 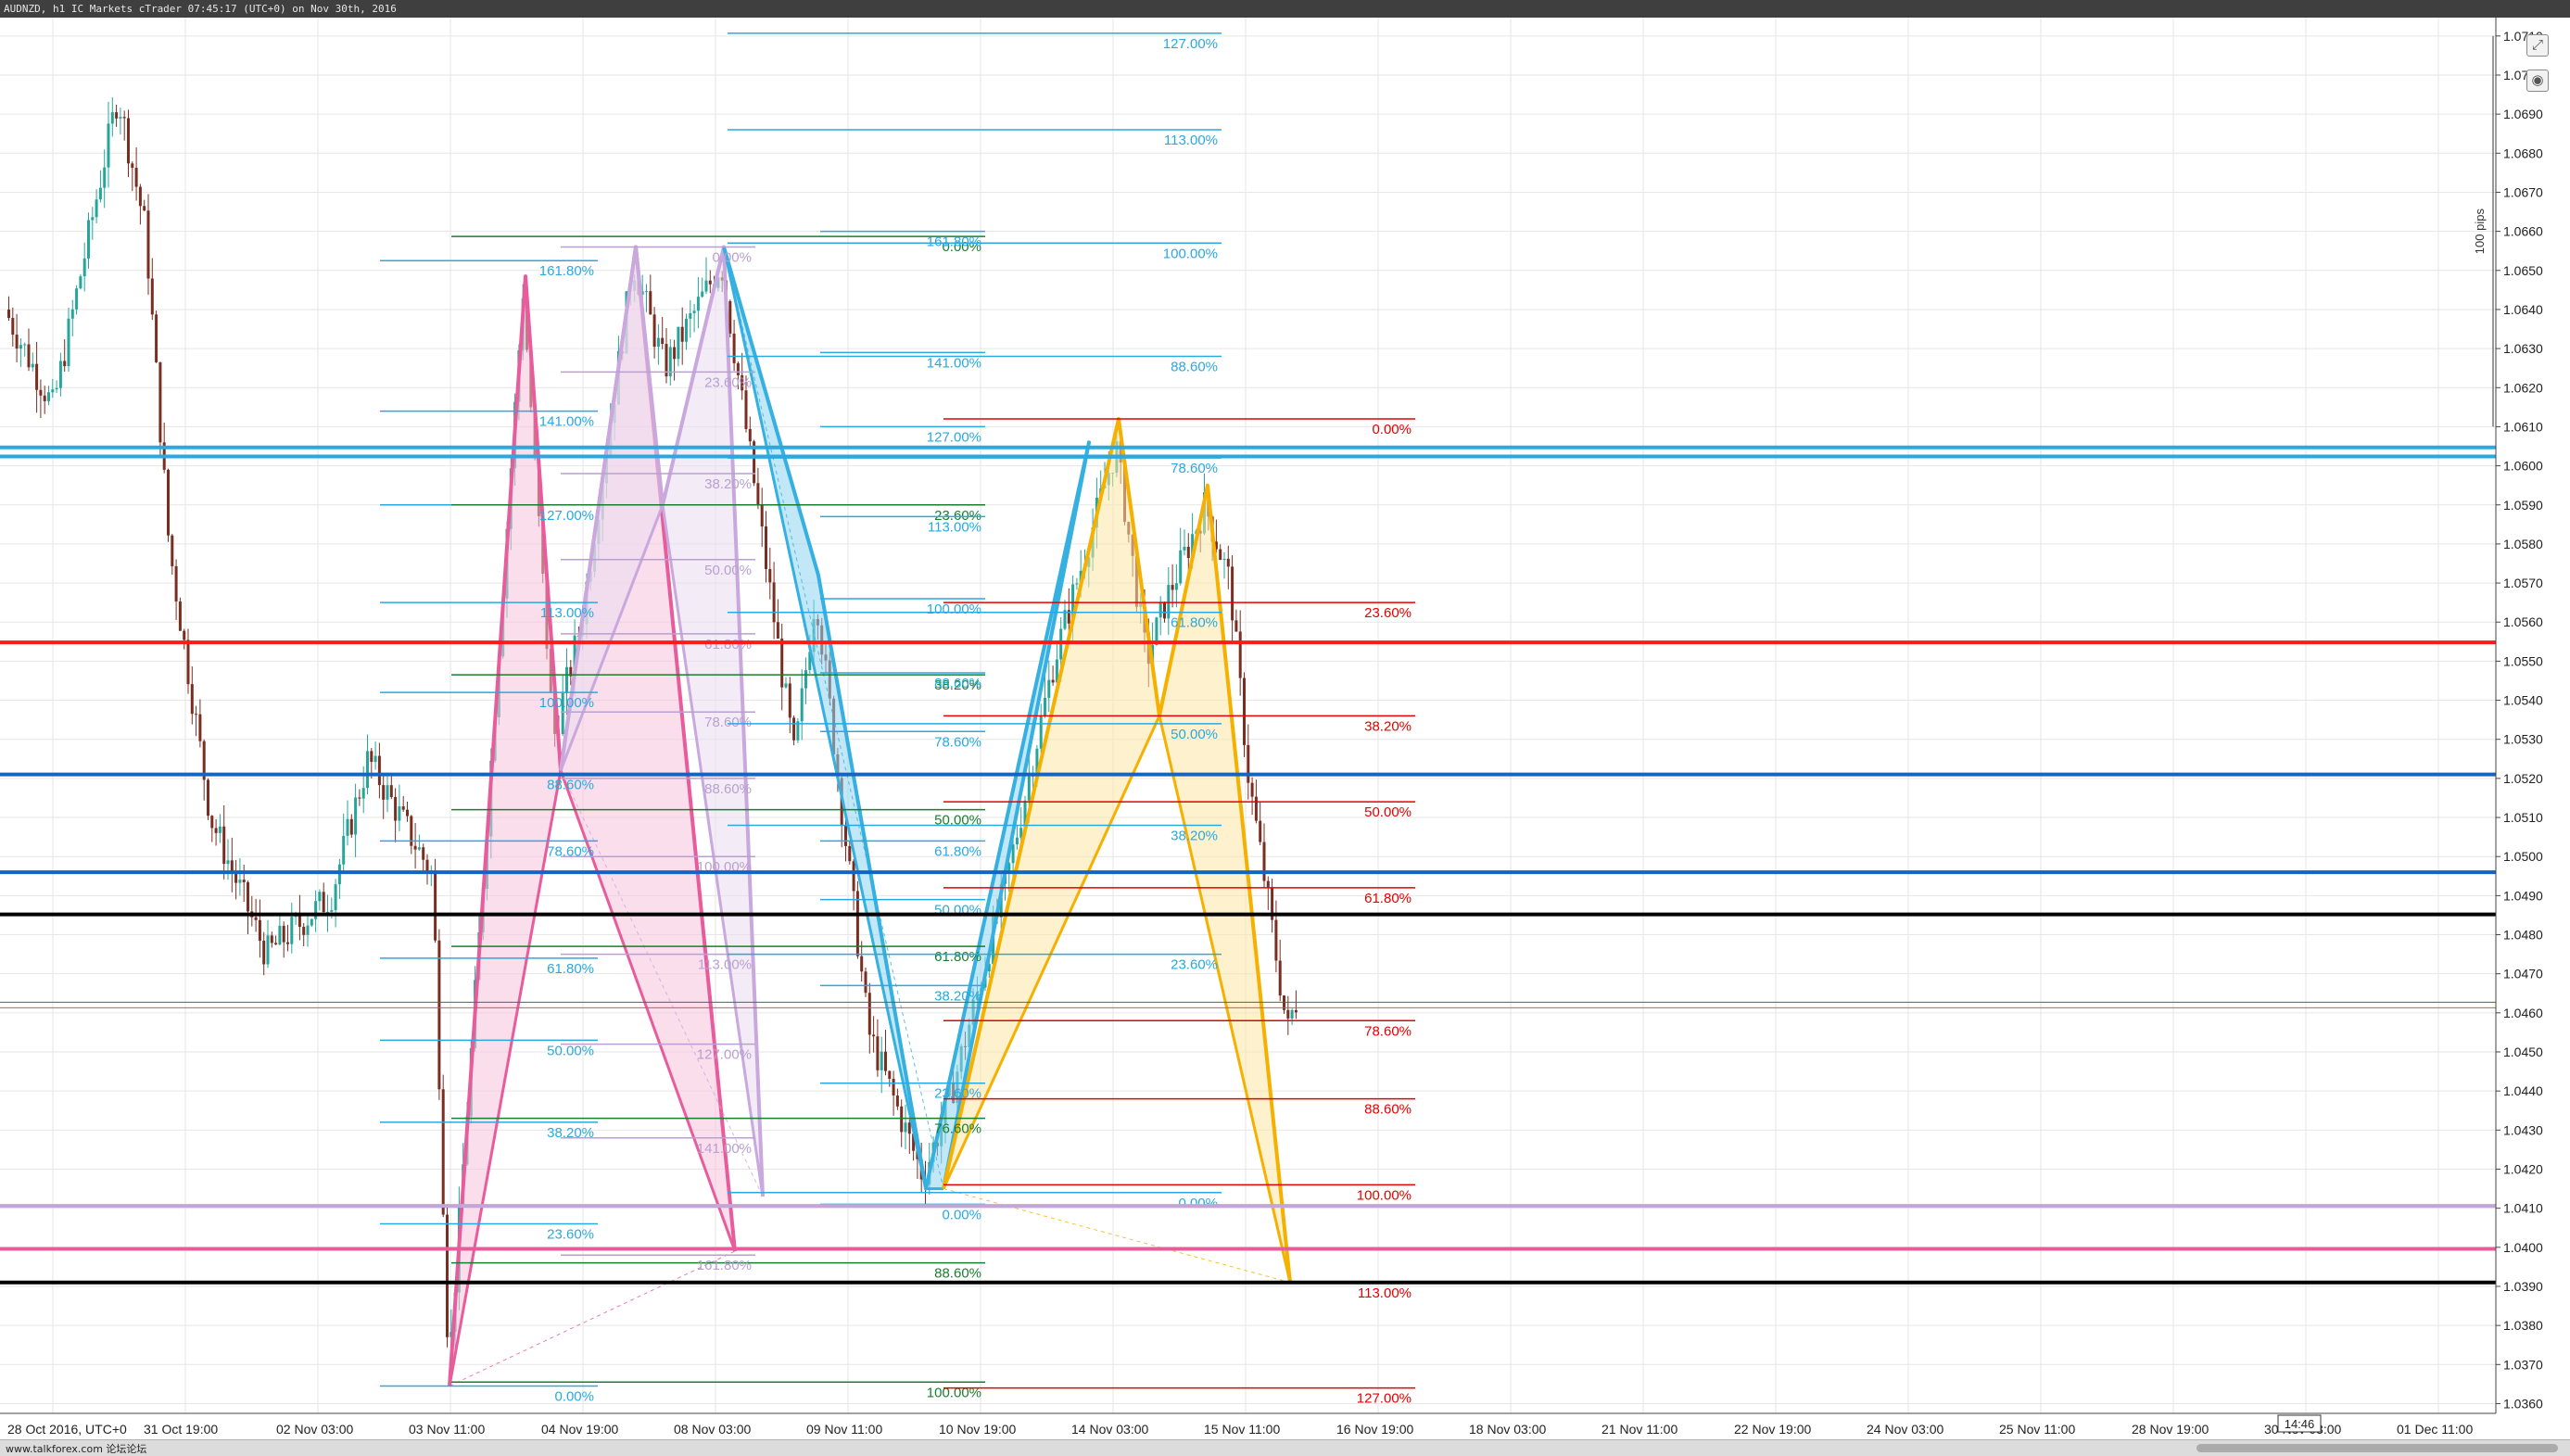 I want to click on price-tick-label: 1.0590, so click(x=2523, y=505).